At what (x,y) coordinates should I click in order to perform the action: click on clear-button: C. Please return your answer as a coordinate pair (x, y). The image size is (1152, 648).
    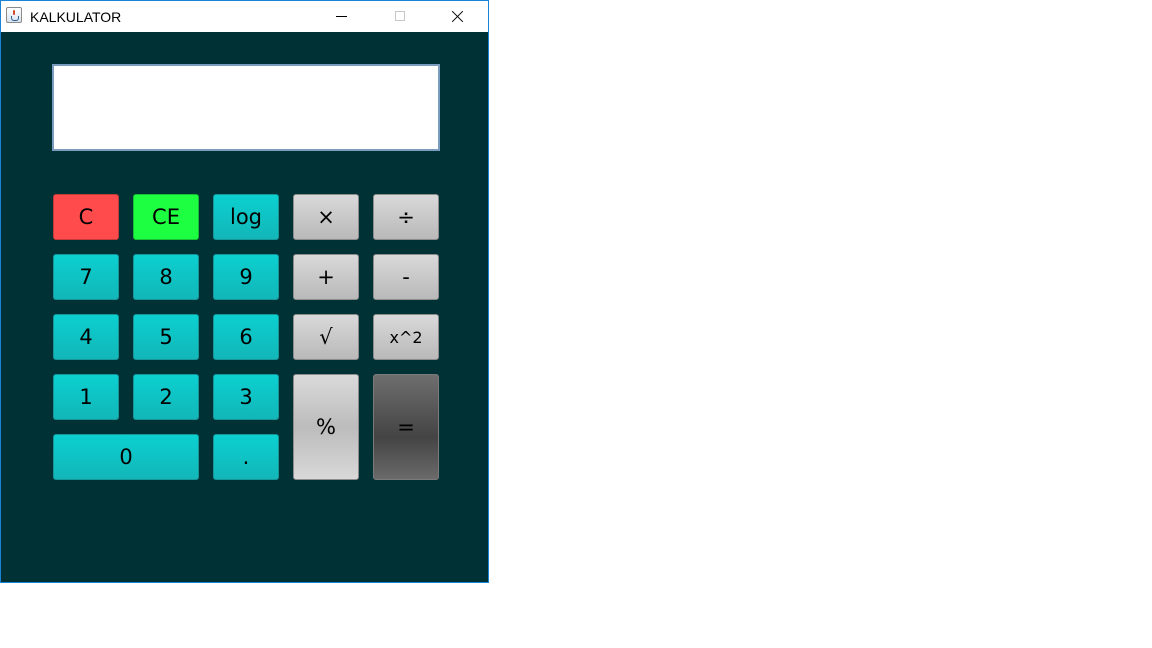
    Looking at the image, I should click on (86, 217).